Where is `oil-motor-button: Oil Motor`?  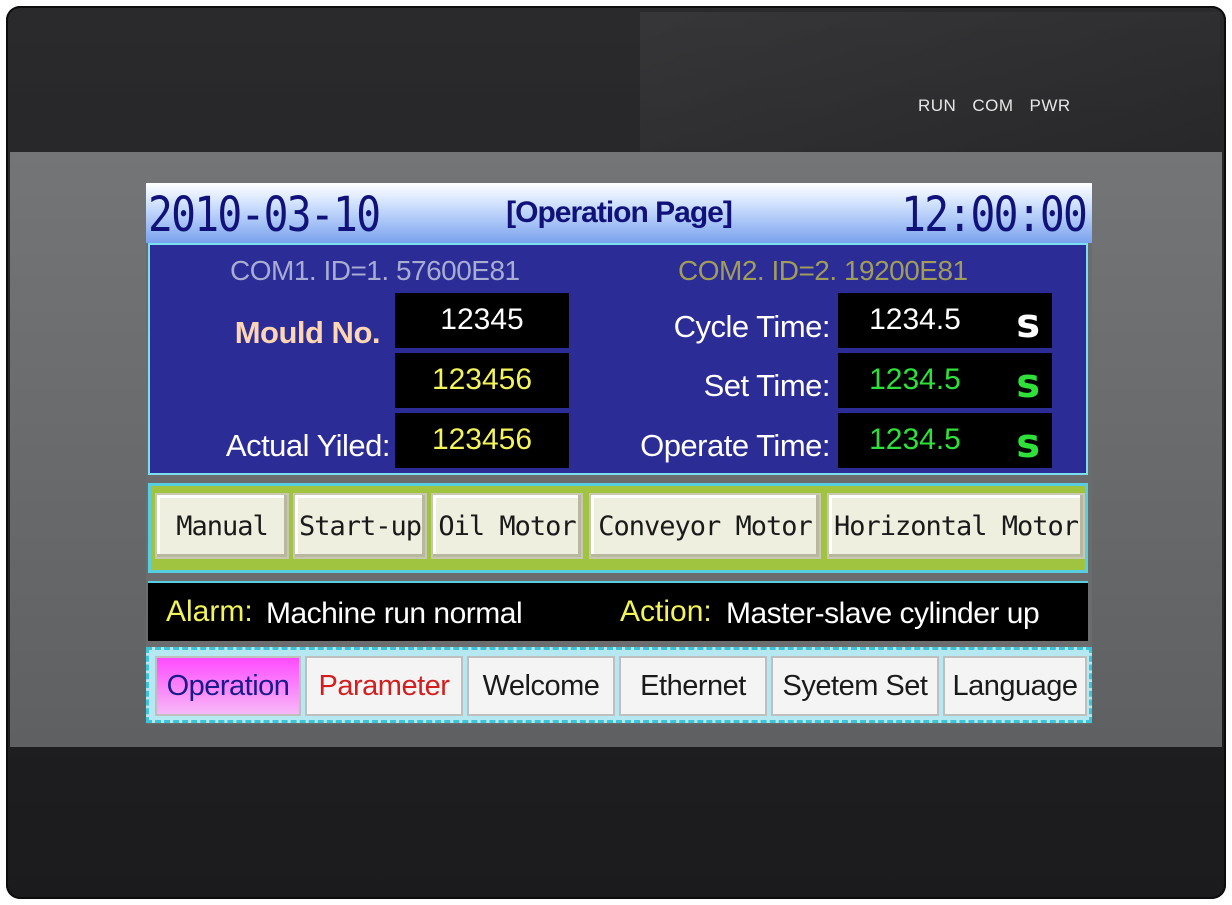 oil-motor-button: Oil Motor is located at coordinates (507, 526).